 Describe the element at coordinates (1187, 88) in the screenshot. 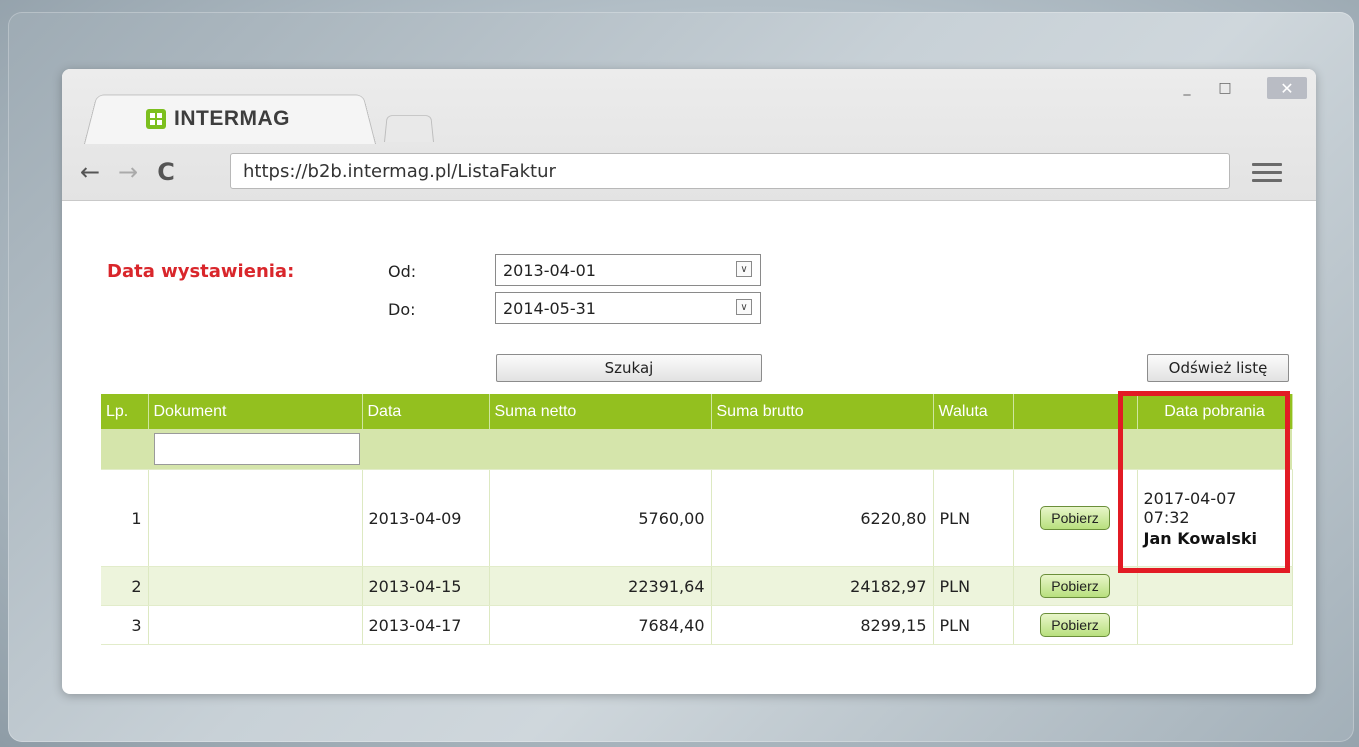

I see `minimize-button: _` at that location.